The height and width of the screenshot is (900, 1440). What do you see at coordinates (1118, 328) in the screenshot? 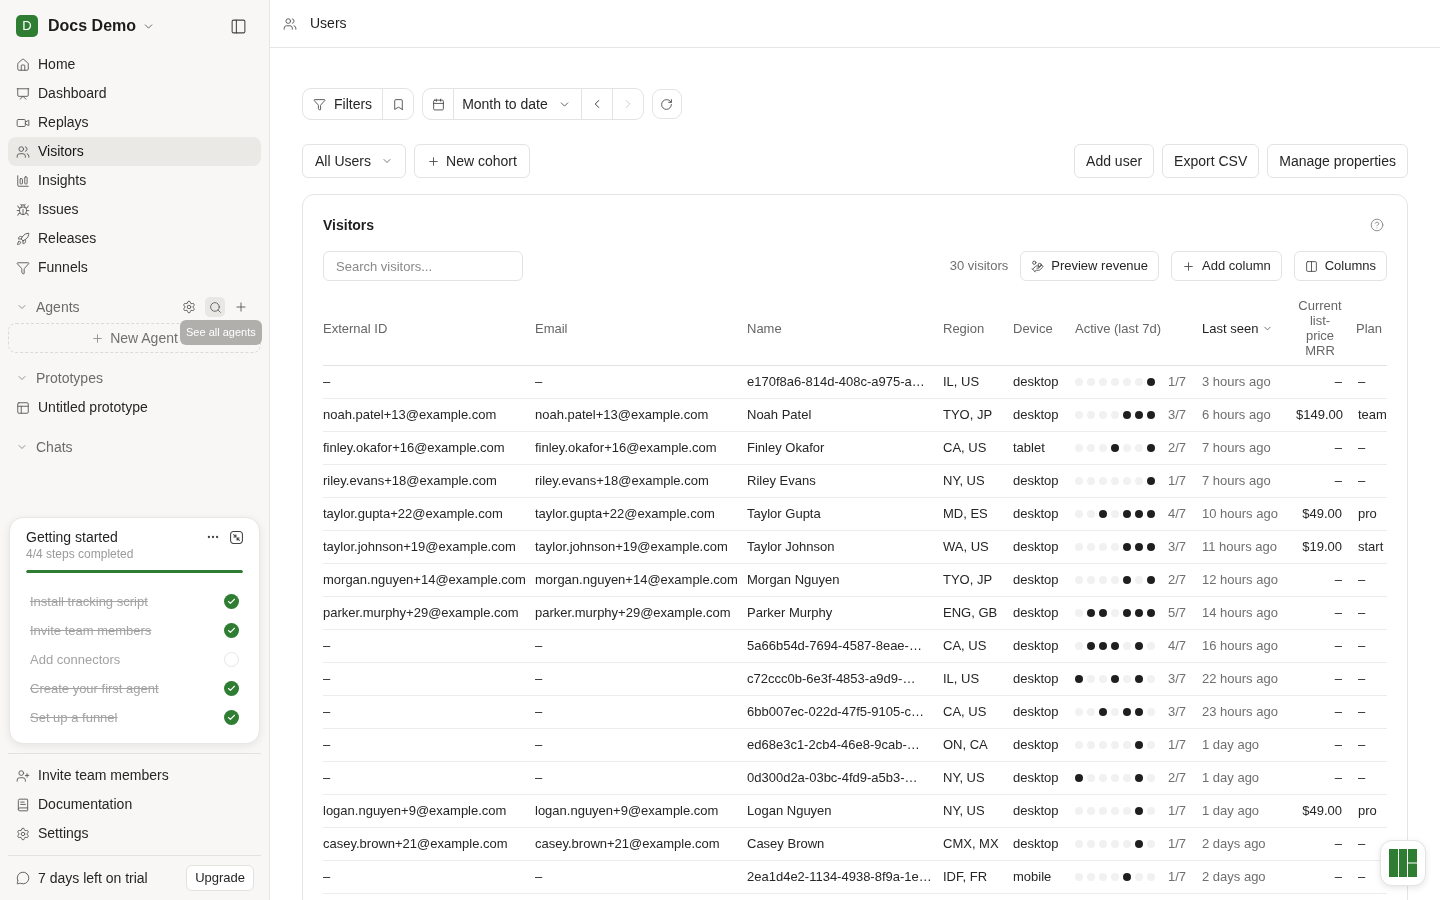
I see `column-header: Active (last 7d)` at bounding box center [1118, 328].